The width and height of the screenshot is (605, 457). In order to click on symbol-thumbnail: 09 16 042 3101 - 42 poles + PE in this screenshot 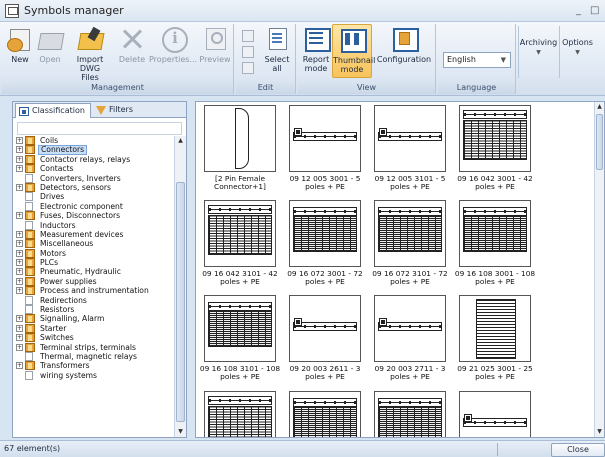, I will do `click(240, 243)`.